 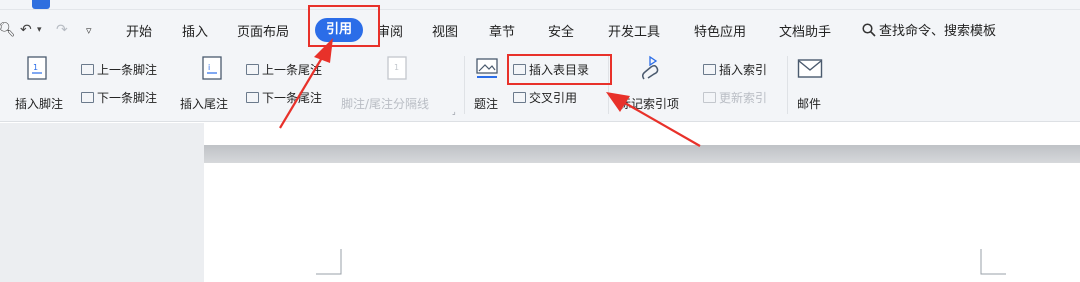 I want to click on prev-endnote-button: 上一条尾注, so click(x=284, y=69).